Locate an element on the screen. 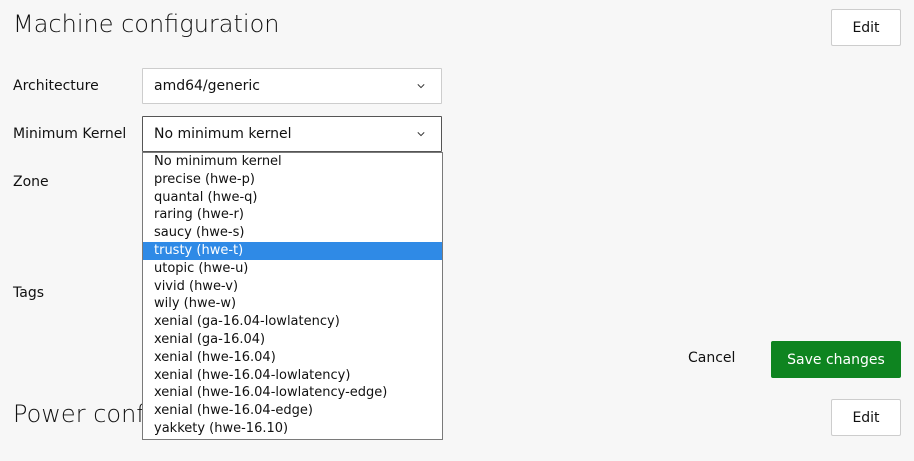 The height and width of the screenshot is (461, 914). kernel-option: xenial (ga-16.04) is located at coordinates (292, 340).